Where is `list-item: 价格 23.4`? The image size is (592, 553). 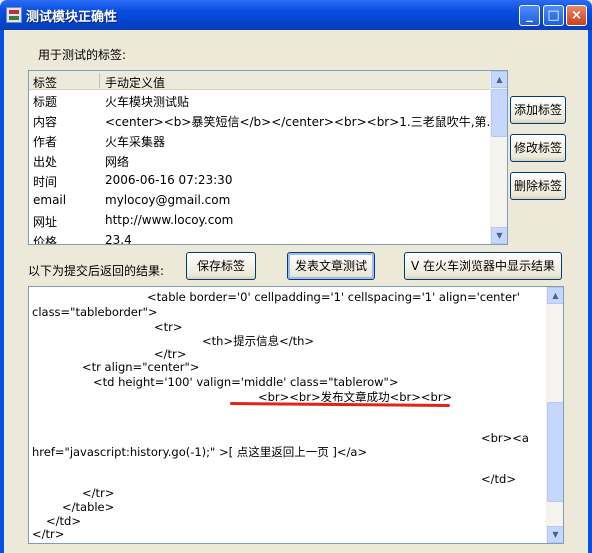 list-item: 价格 23.4 is located at coordinates (260, 237).